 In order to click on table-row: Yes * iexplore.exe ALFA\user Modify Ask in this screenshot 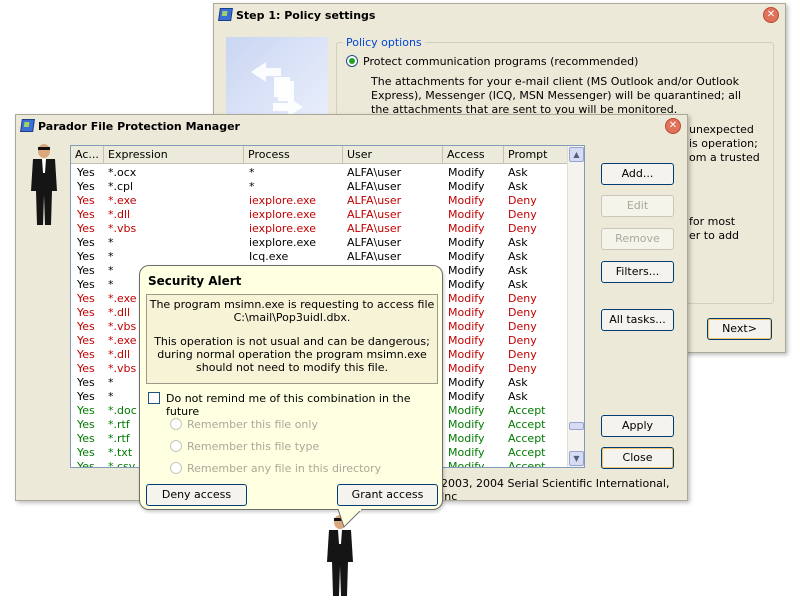, I will do `click(319, 243)`.